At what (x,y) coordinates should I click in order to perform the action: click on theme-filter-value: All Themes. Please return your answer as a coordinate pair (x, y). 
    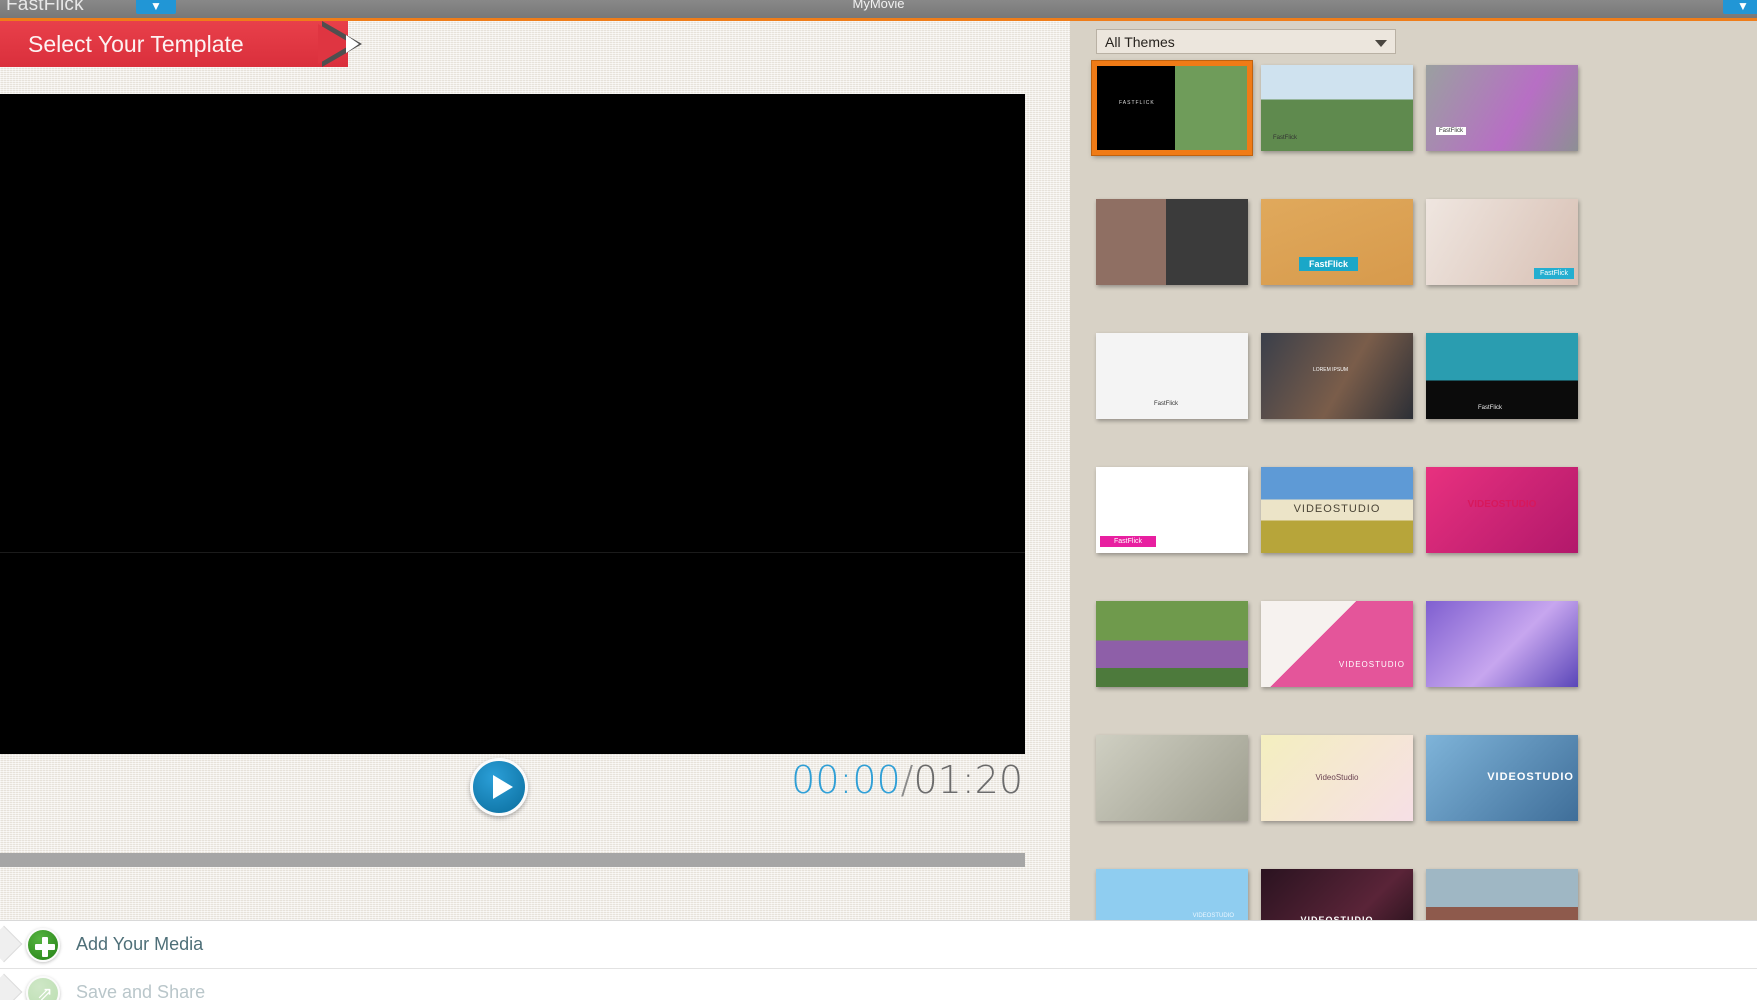
    Looking at the image, I should click on (1140, 41).